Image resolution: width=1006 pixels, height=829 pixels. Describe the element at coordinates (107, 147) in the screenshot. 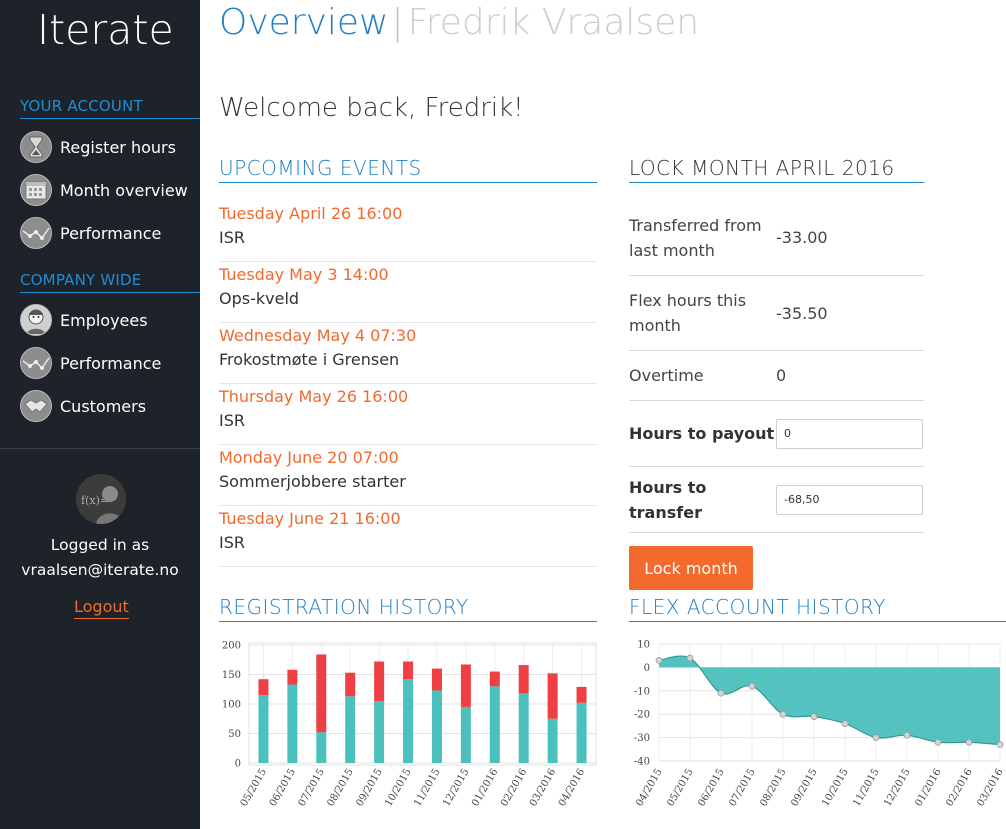

I see `sidebar-item-register-hours: Register hours` at that location.